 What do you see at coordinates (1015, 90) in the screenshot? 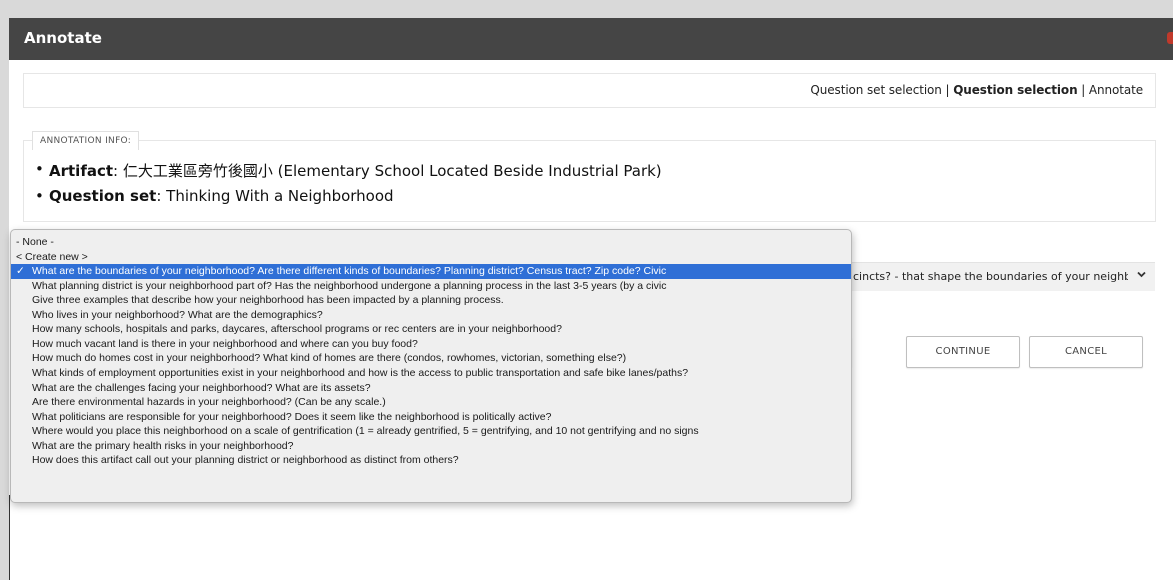
I see `breadcrumb-step-question-selection: Question selection` at bounding box center [1015, 90].